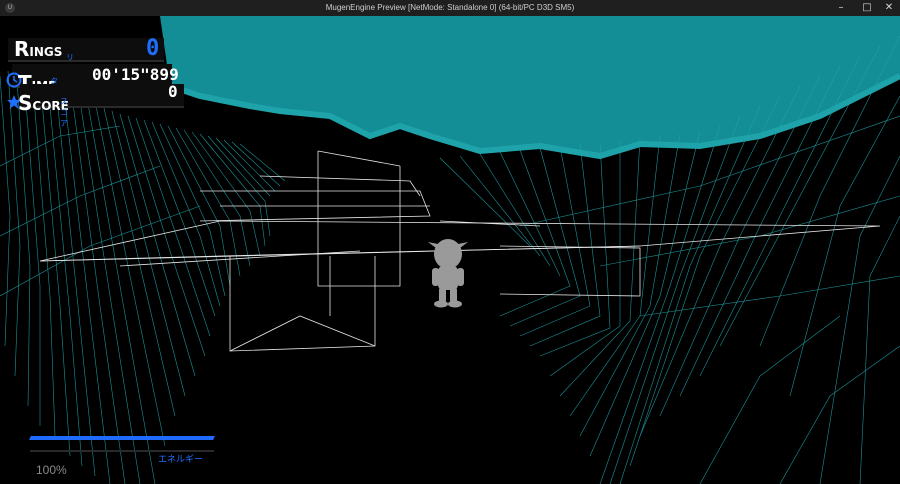 The image size is (900, 484). What do you see at coordinates (889, 8) in the screenshot?
I see `close-icon: ✕` at bounding box center [889, 8].